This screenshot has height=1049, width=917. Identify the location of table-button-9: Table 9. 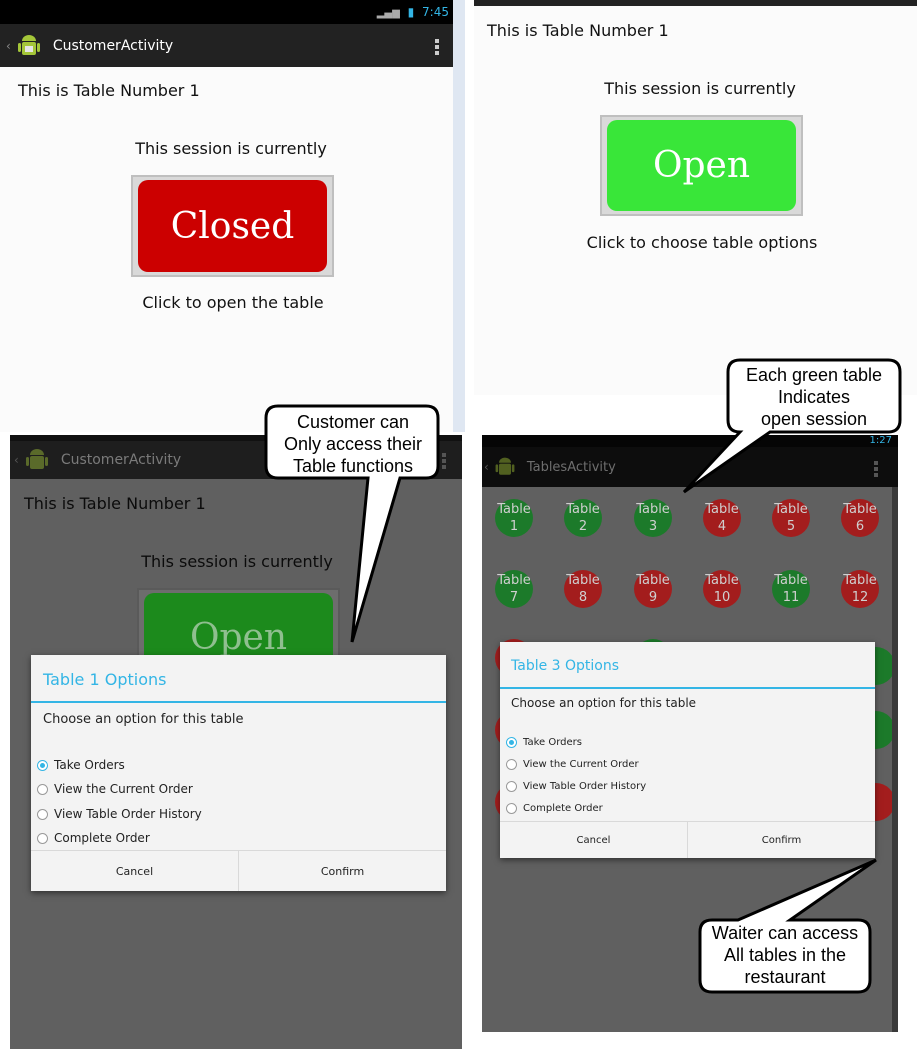
(653, 589).